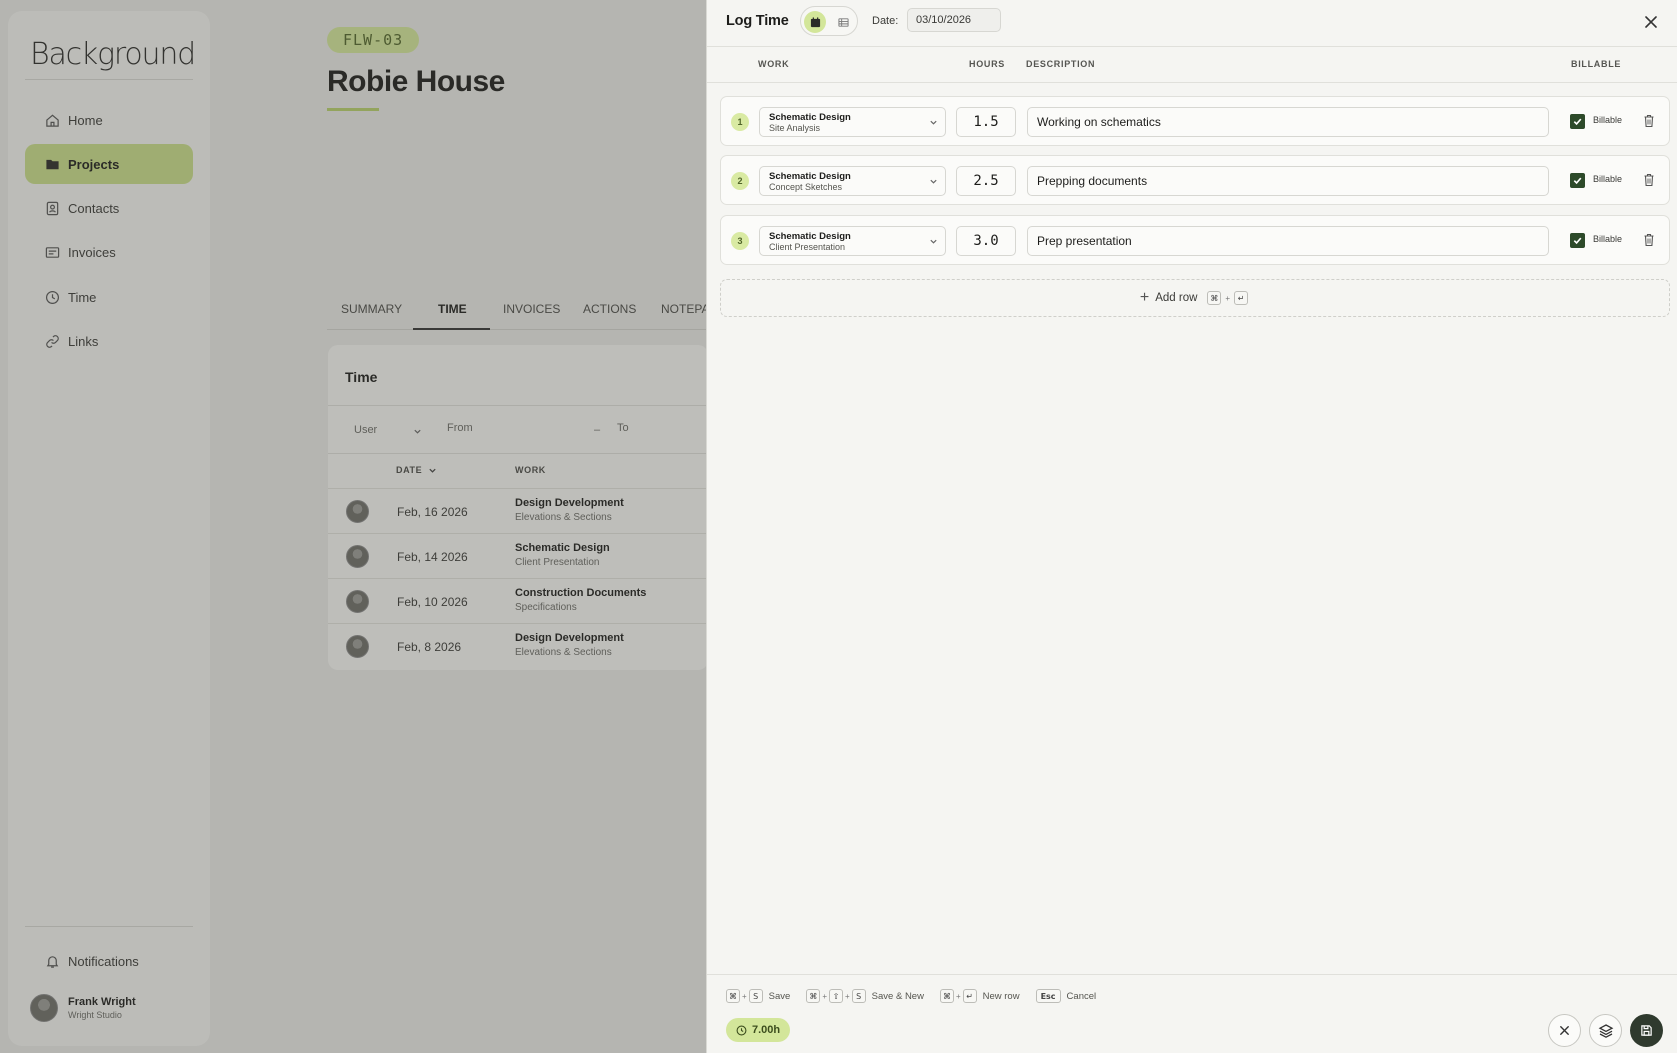  Describe the element at coordinates (885, 21) in the screenshot. I see `date-label: Date:` at that location.